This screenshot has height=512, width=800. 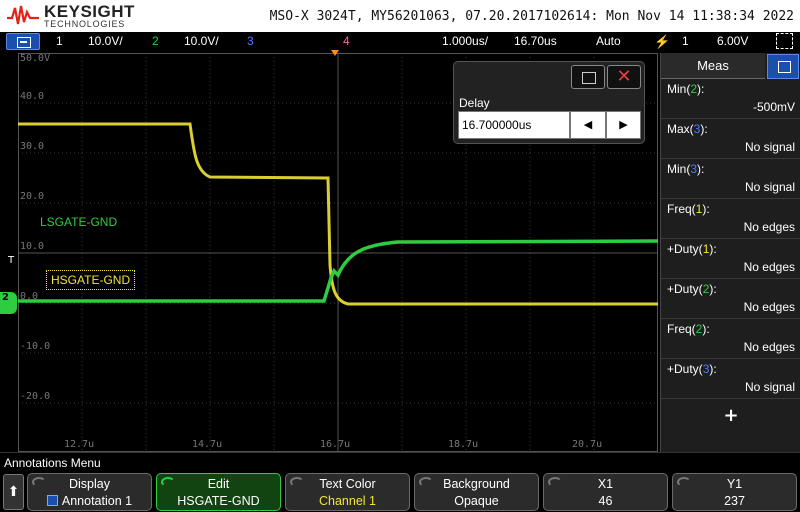 I want to click on softkey-value-wrap: Annotation 1, so click(x=89, y=501).